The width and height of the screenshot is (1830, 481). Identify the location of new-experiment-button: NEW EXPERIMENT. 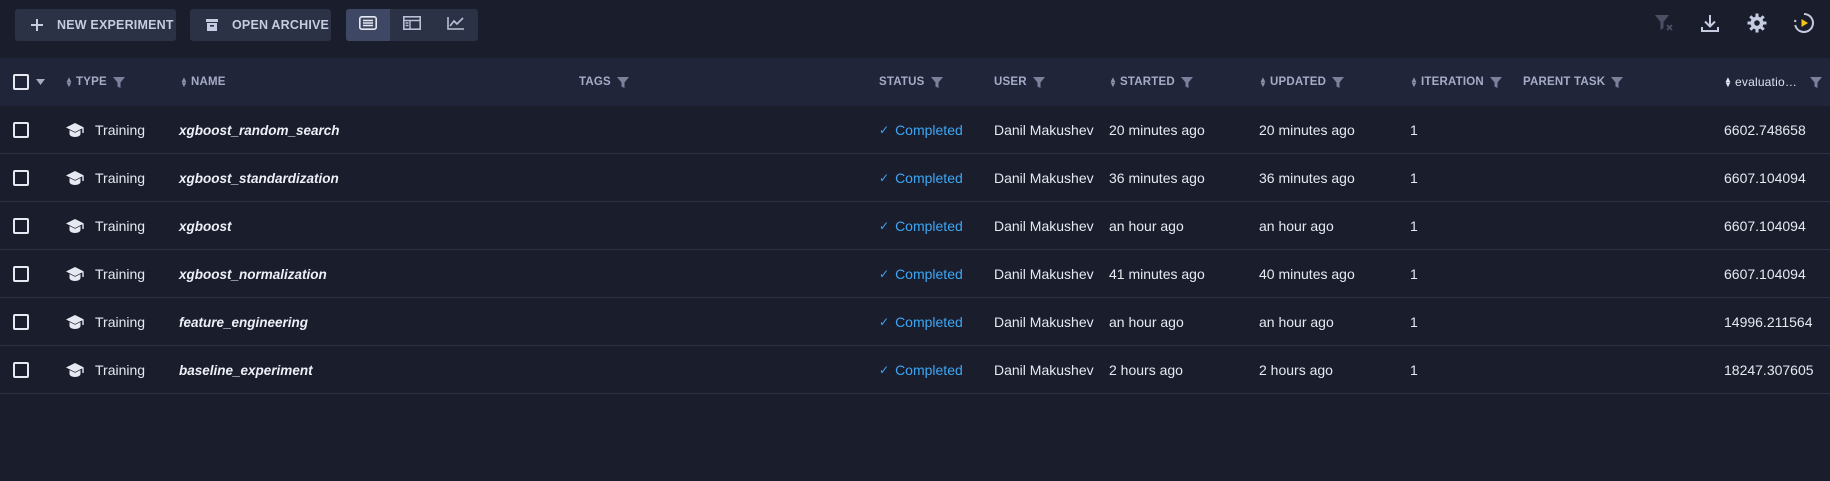
(95, 25).